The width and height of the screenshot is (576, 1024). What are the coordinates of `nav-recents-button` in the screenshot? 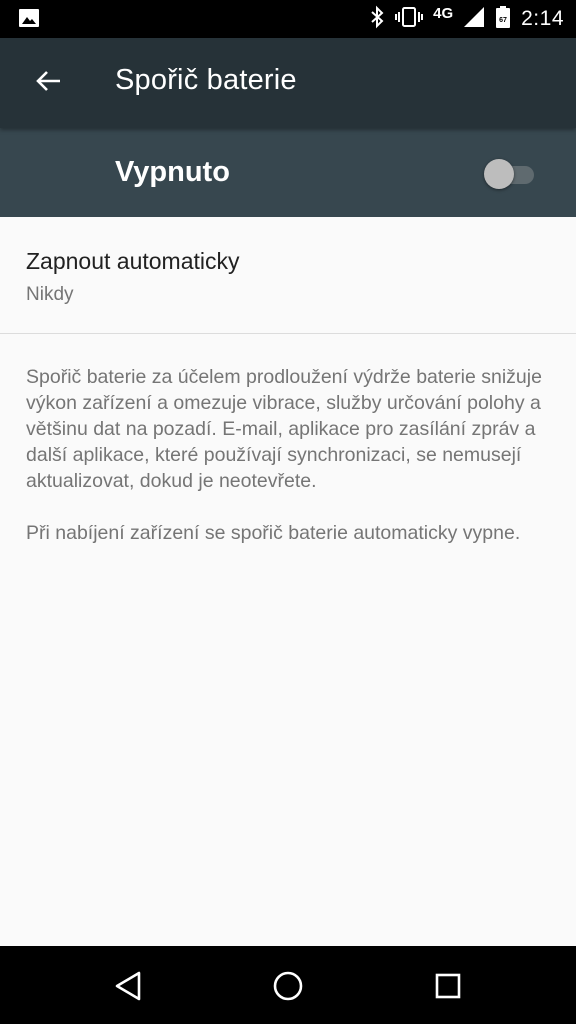 It's located at (448, 988).